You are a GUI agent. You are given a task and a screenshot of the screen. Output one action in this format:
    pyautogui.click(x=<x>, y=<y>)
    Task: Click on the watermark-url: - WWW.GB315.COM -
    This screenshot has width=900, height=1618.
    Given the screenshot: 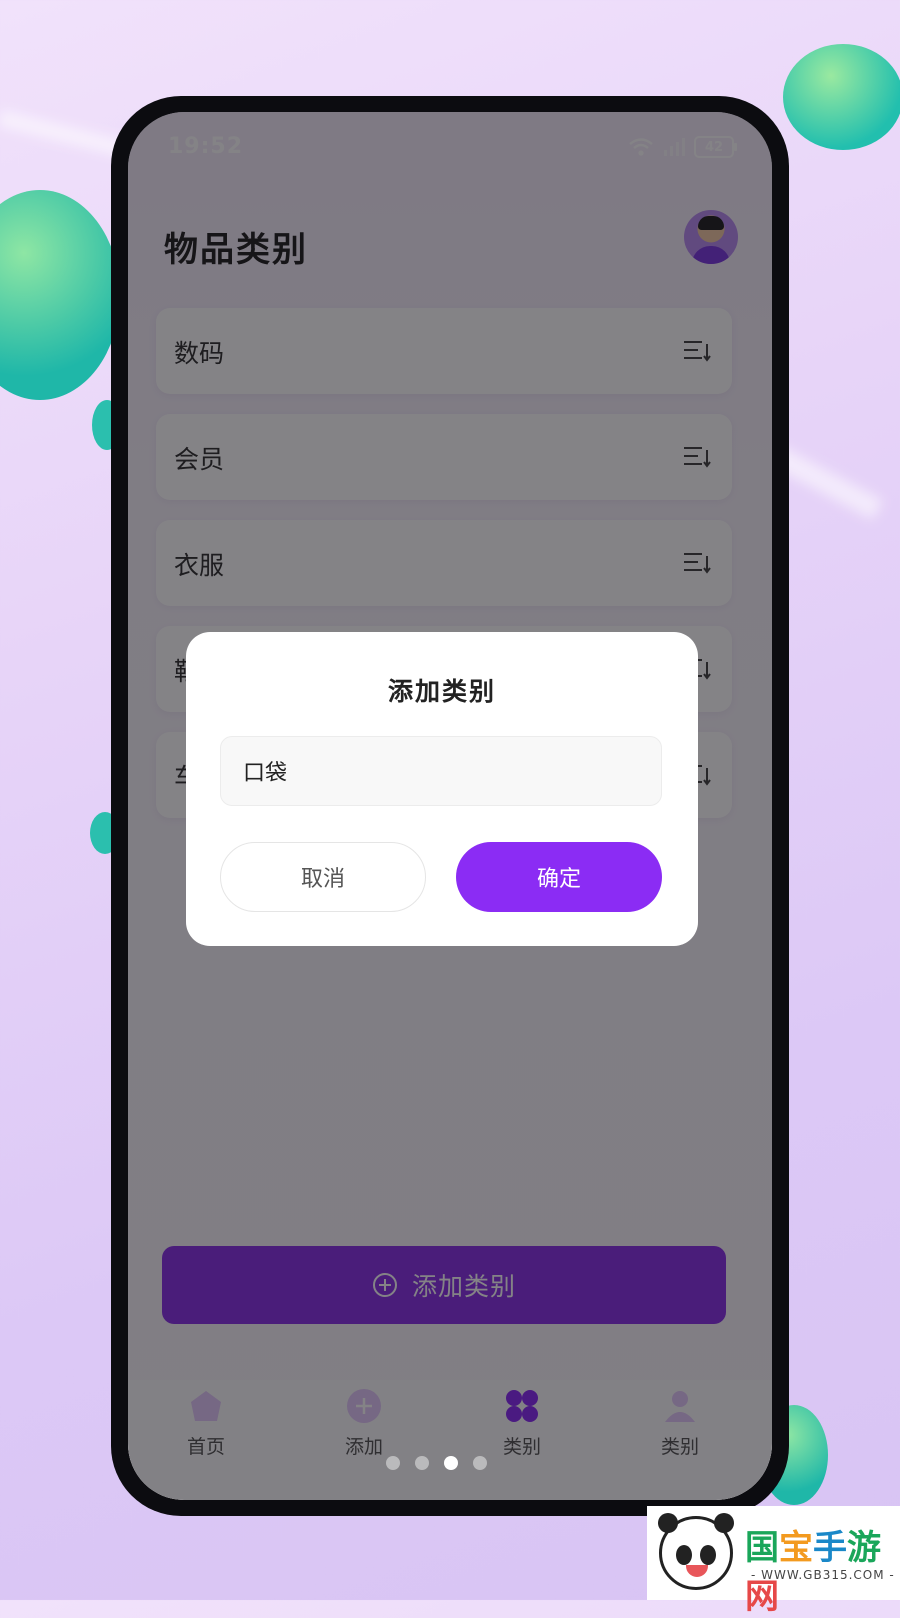 What is the action you would take?
    pyautogui.click(x=823, y=1575)
    